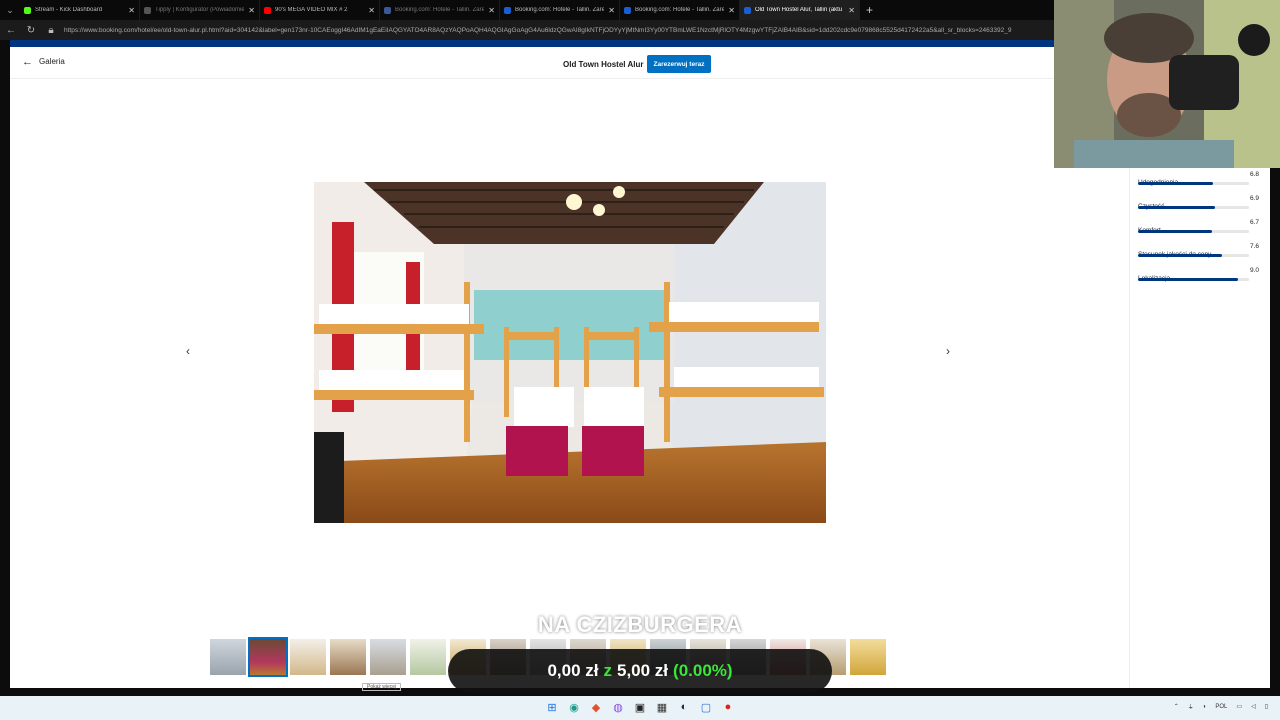  Describe the element at coordinates (69, 10) in the screenshot. I see `tab-title: Stream - Kick Dashboard` at that location.